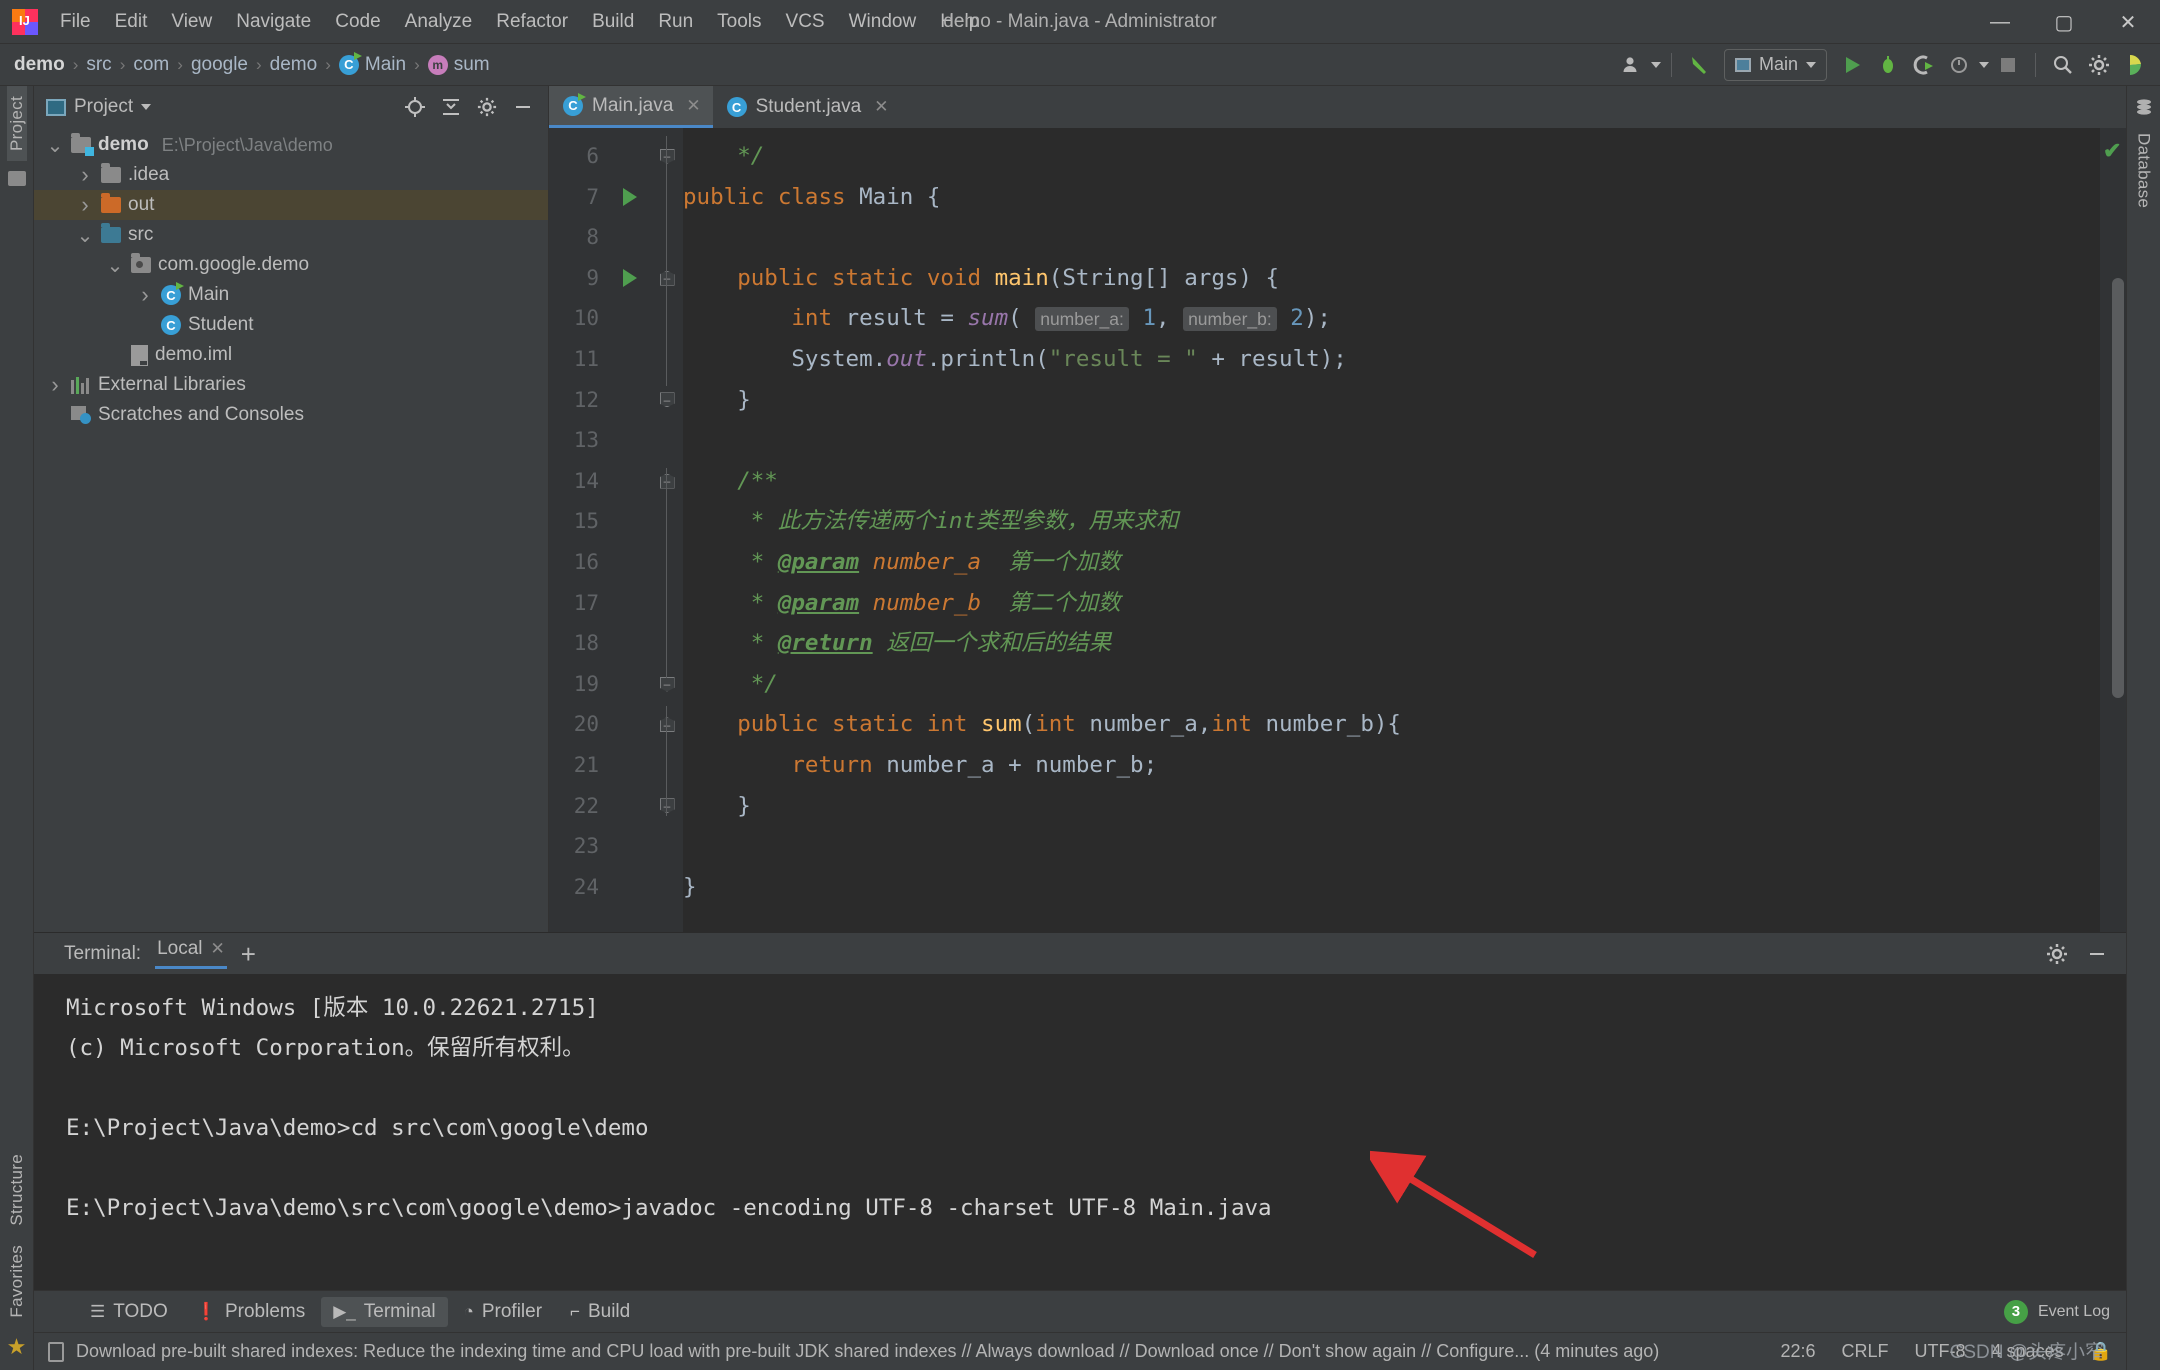 Image resolution: width=2160 pixels, height=1370 pixels. I want to click on bottom-tool-terminal: ▶_ Terminal, so click(384, 1311).